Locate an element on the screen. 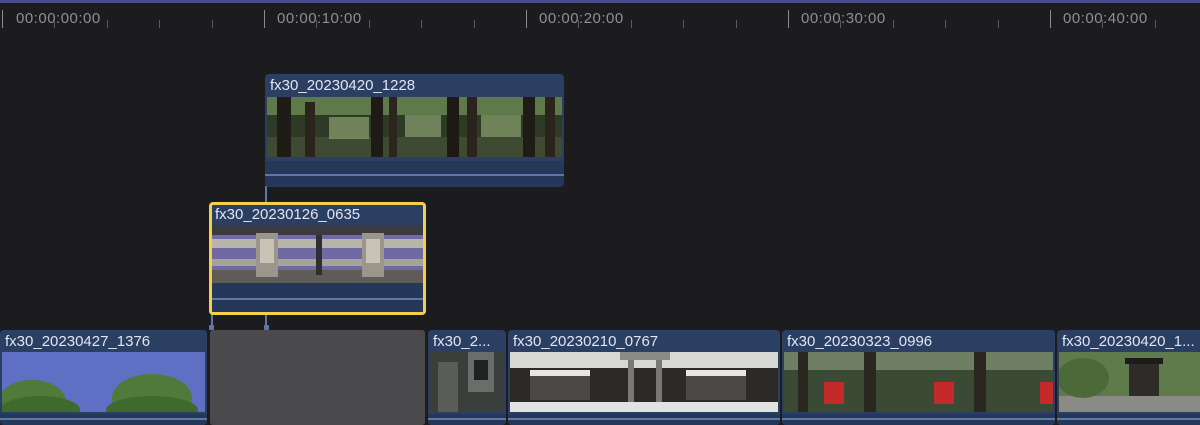 The image size is (1200, 425). ruler-label-30s: 00:00:30:00 is located at coordinates (843, 18).